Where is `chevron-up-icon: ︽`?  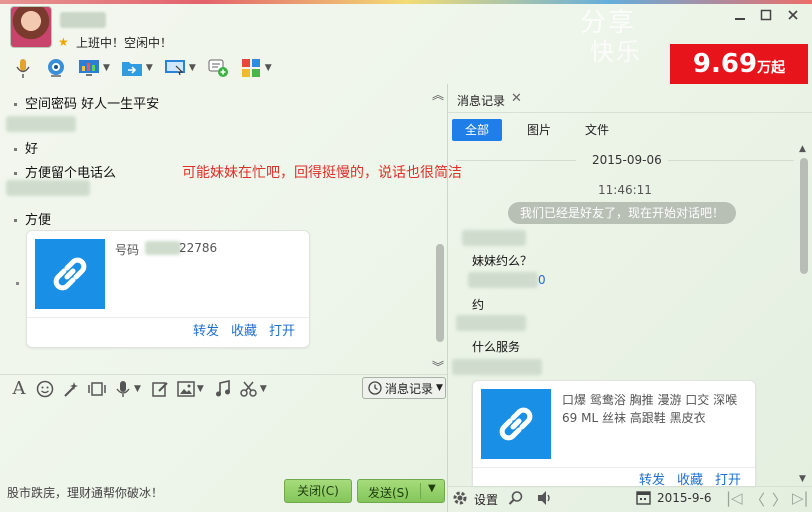 chevron-up-icon: ︽ is located at coordinates (438, 94).